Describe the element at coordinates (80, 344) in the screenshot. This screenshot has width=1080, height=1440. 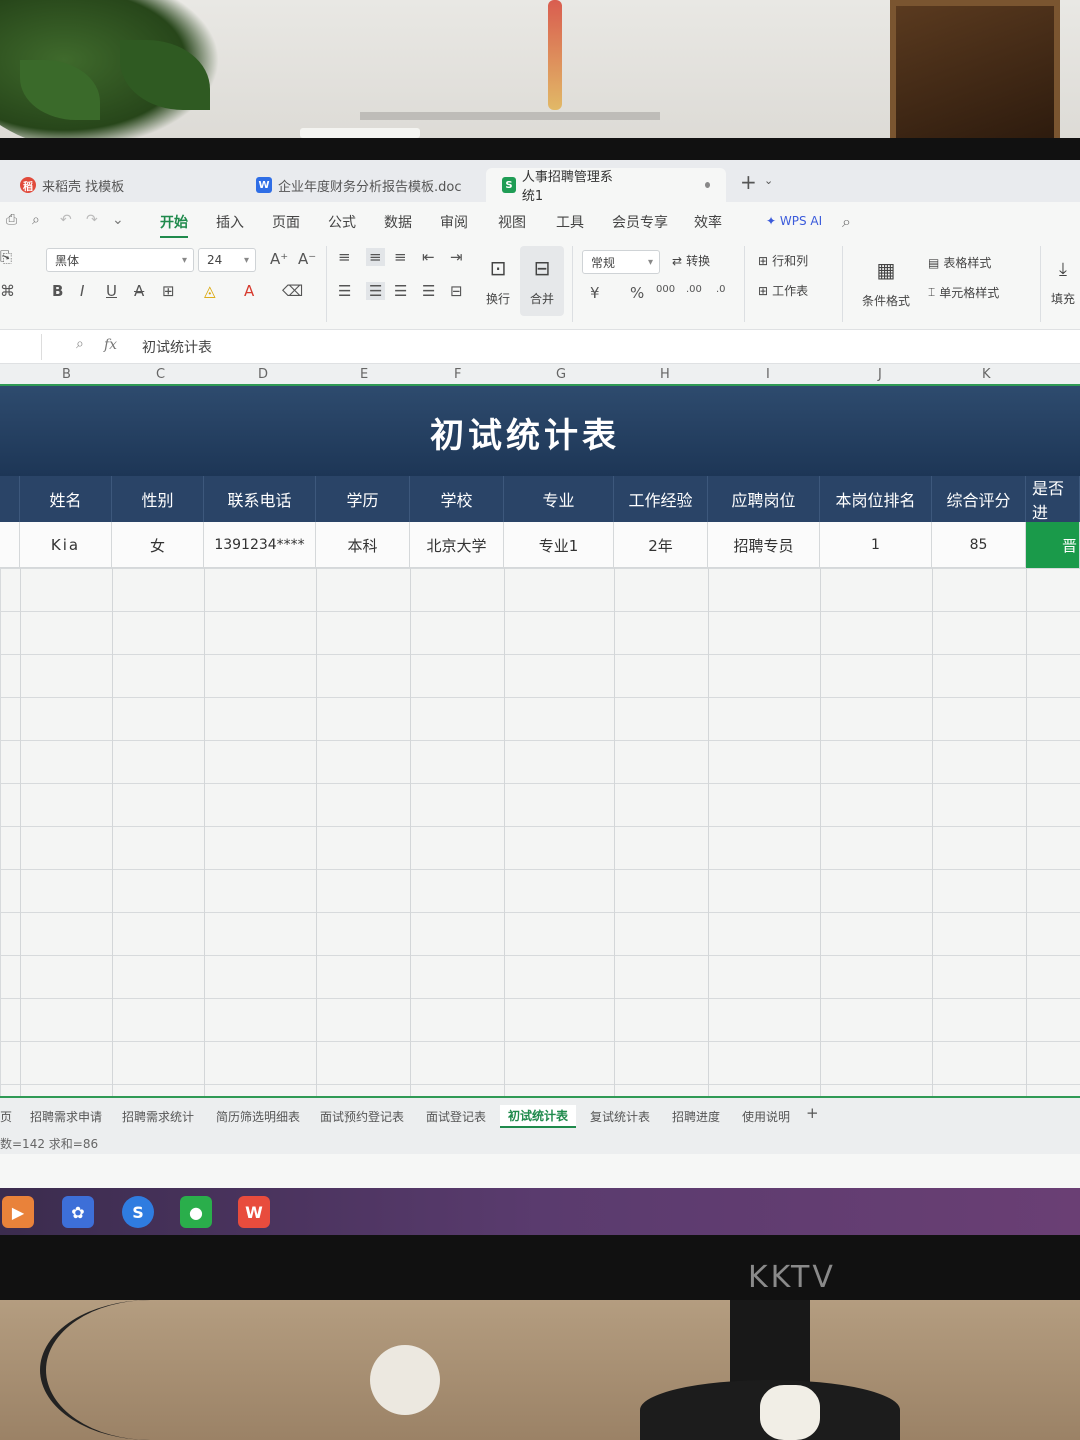
I see `zoom-icon: ⌕` at that location.